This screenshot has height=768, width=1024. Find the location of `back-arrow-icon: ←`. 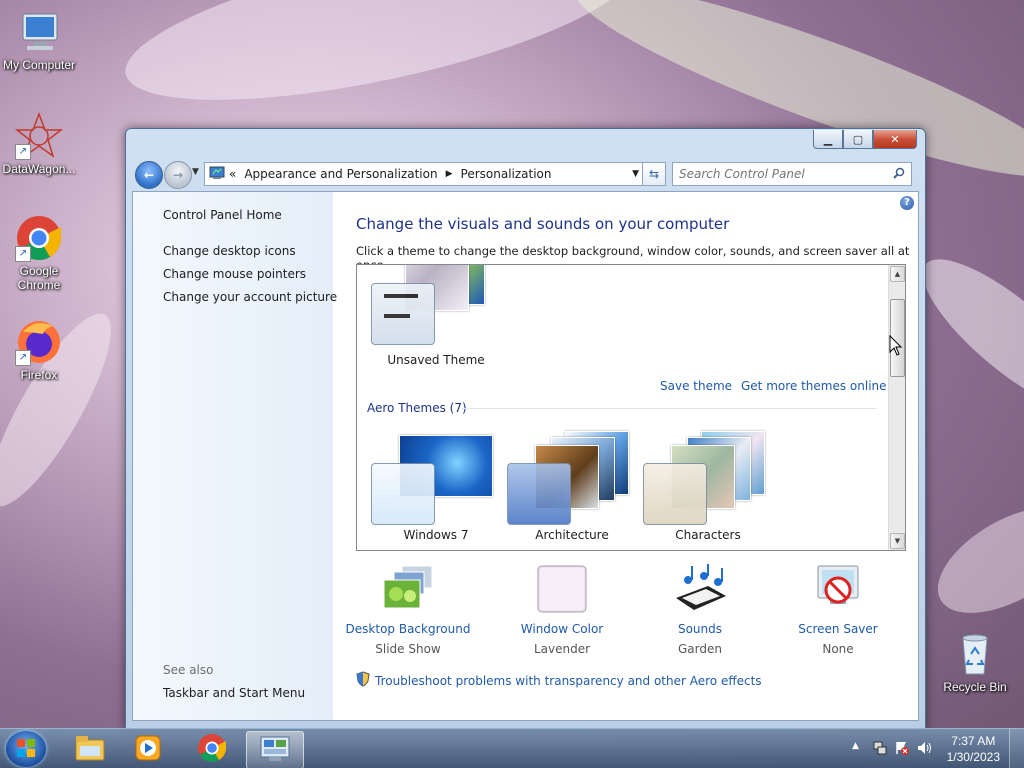

back-arrow-icon: ← is located at coordinates (149, 175).